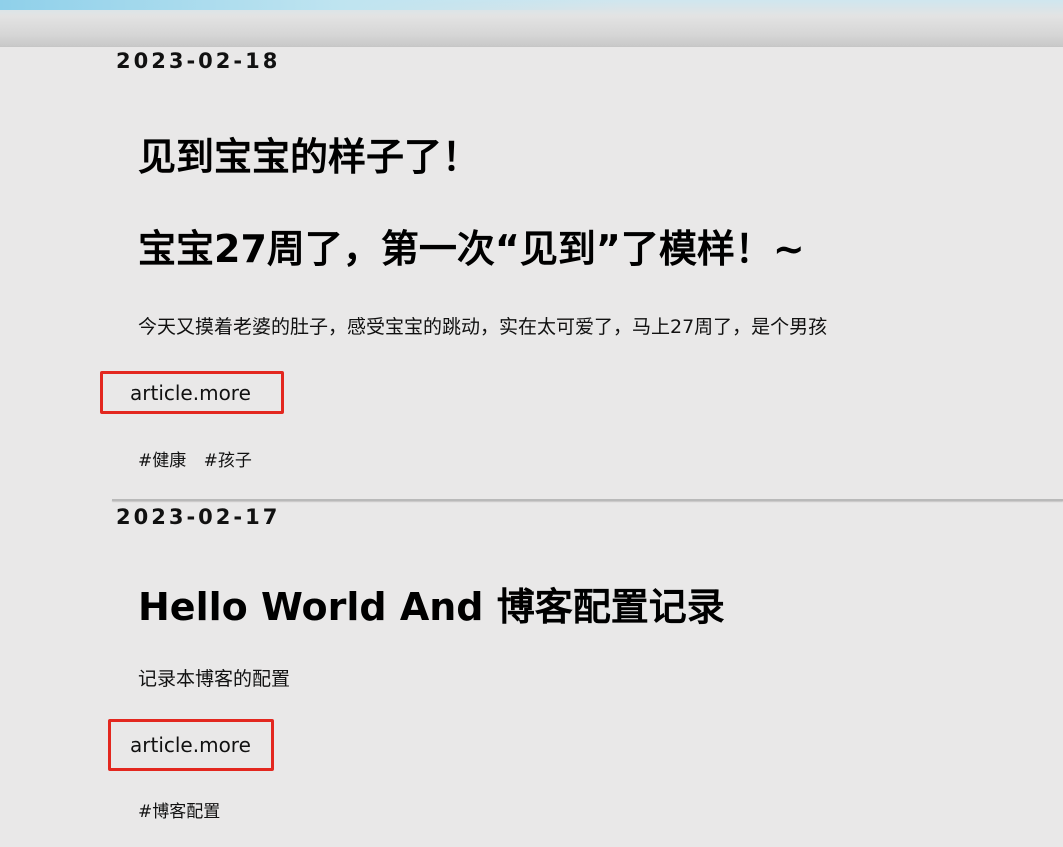 This screenshot has height=847, width=1063. Describe the element at coordinates (214, 679) in the screenshot. I see `post-summary: 记录本博客的配置` at that location.